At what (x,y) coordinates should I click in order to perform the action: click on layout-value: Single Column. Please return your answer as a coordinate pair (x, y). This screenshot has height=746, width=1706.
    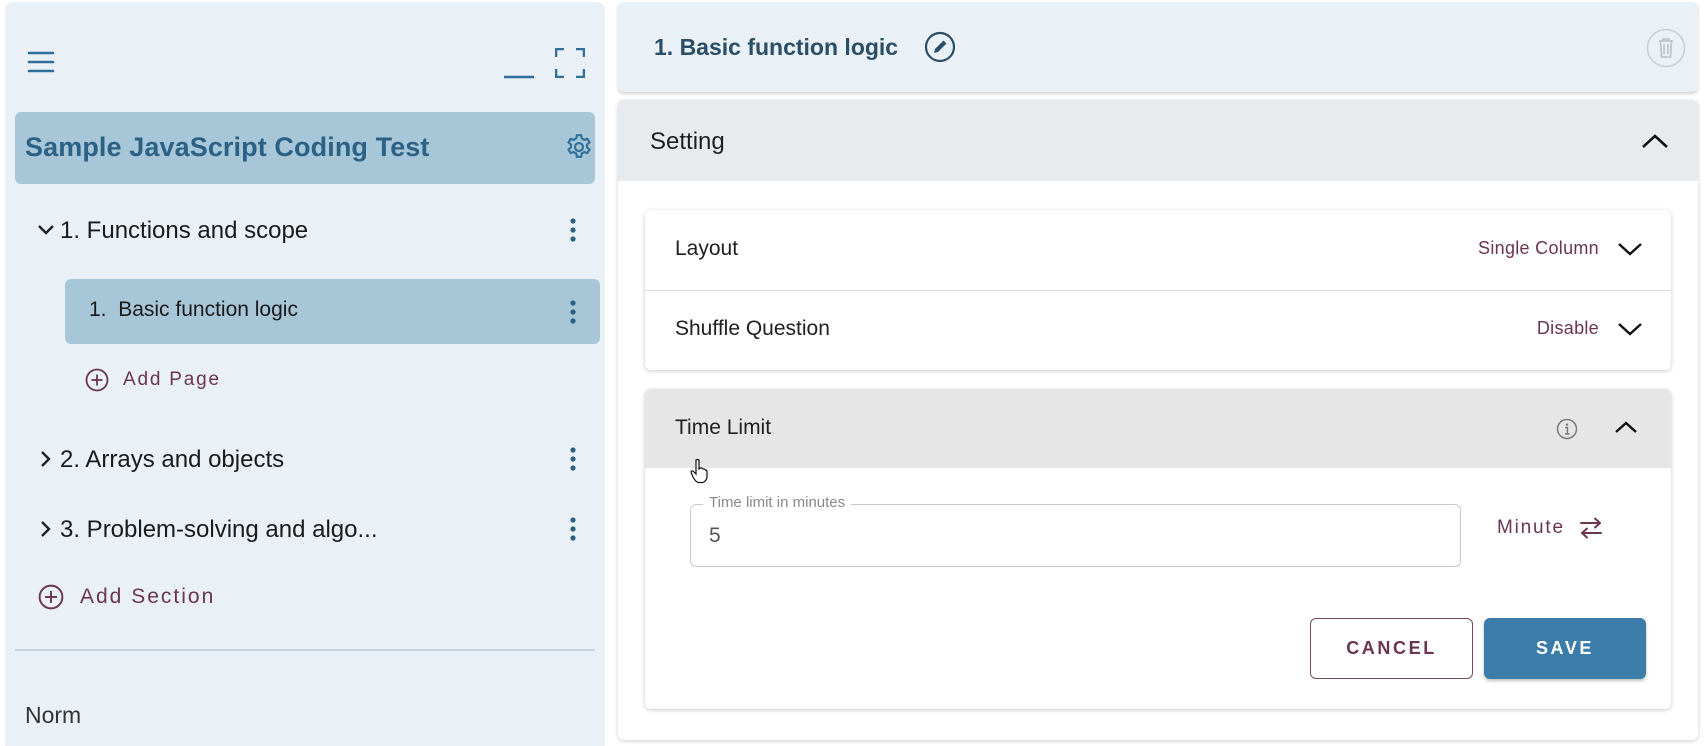
    Looking at the image, I should click on (1538, 248).